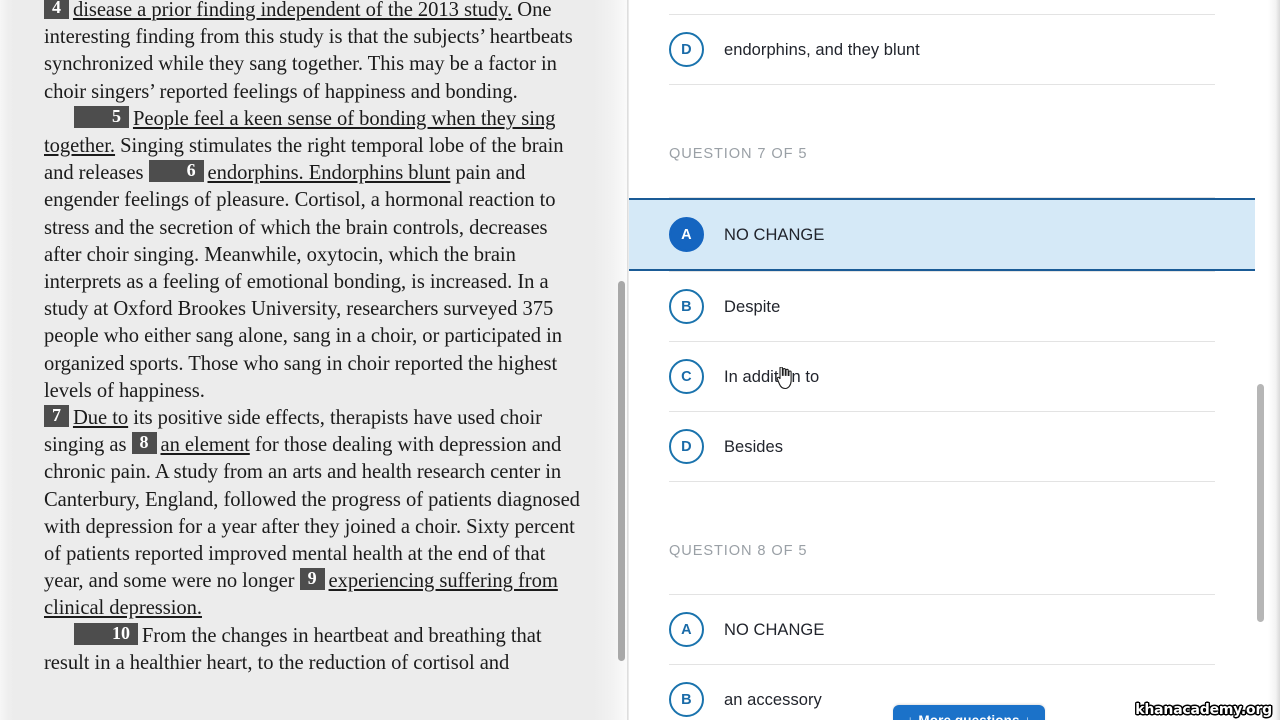  I want to click on more-questions-button: ↓ More questions ↓, so click(969, 712).